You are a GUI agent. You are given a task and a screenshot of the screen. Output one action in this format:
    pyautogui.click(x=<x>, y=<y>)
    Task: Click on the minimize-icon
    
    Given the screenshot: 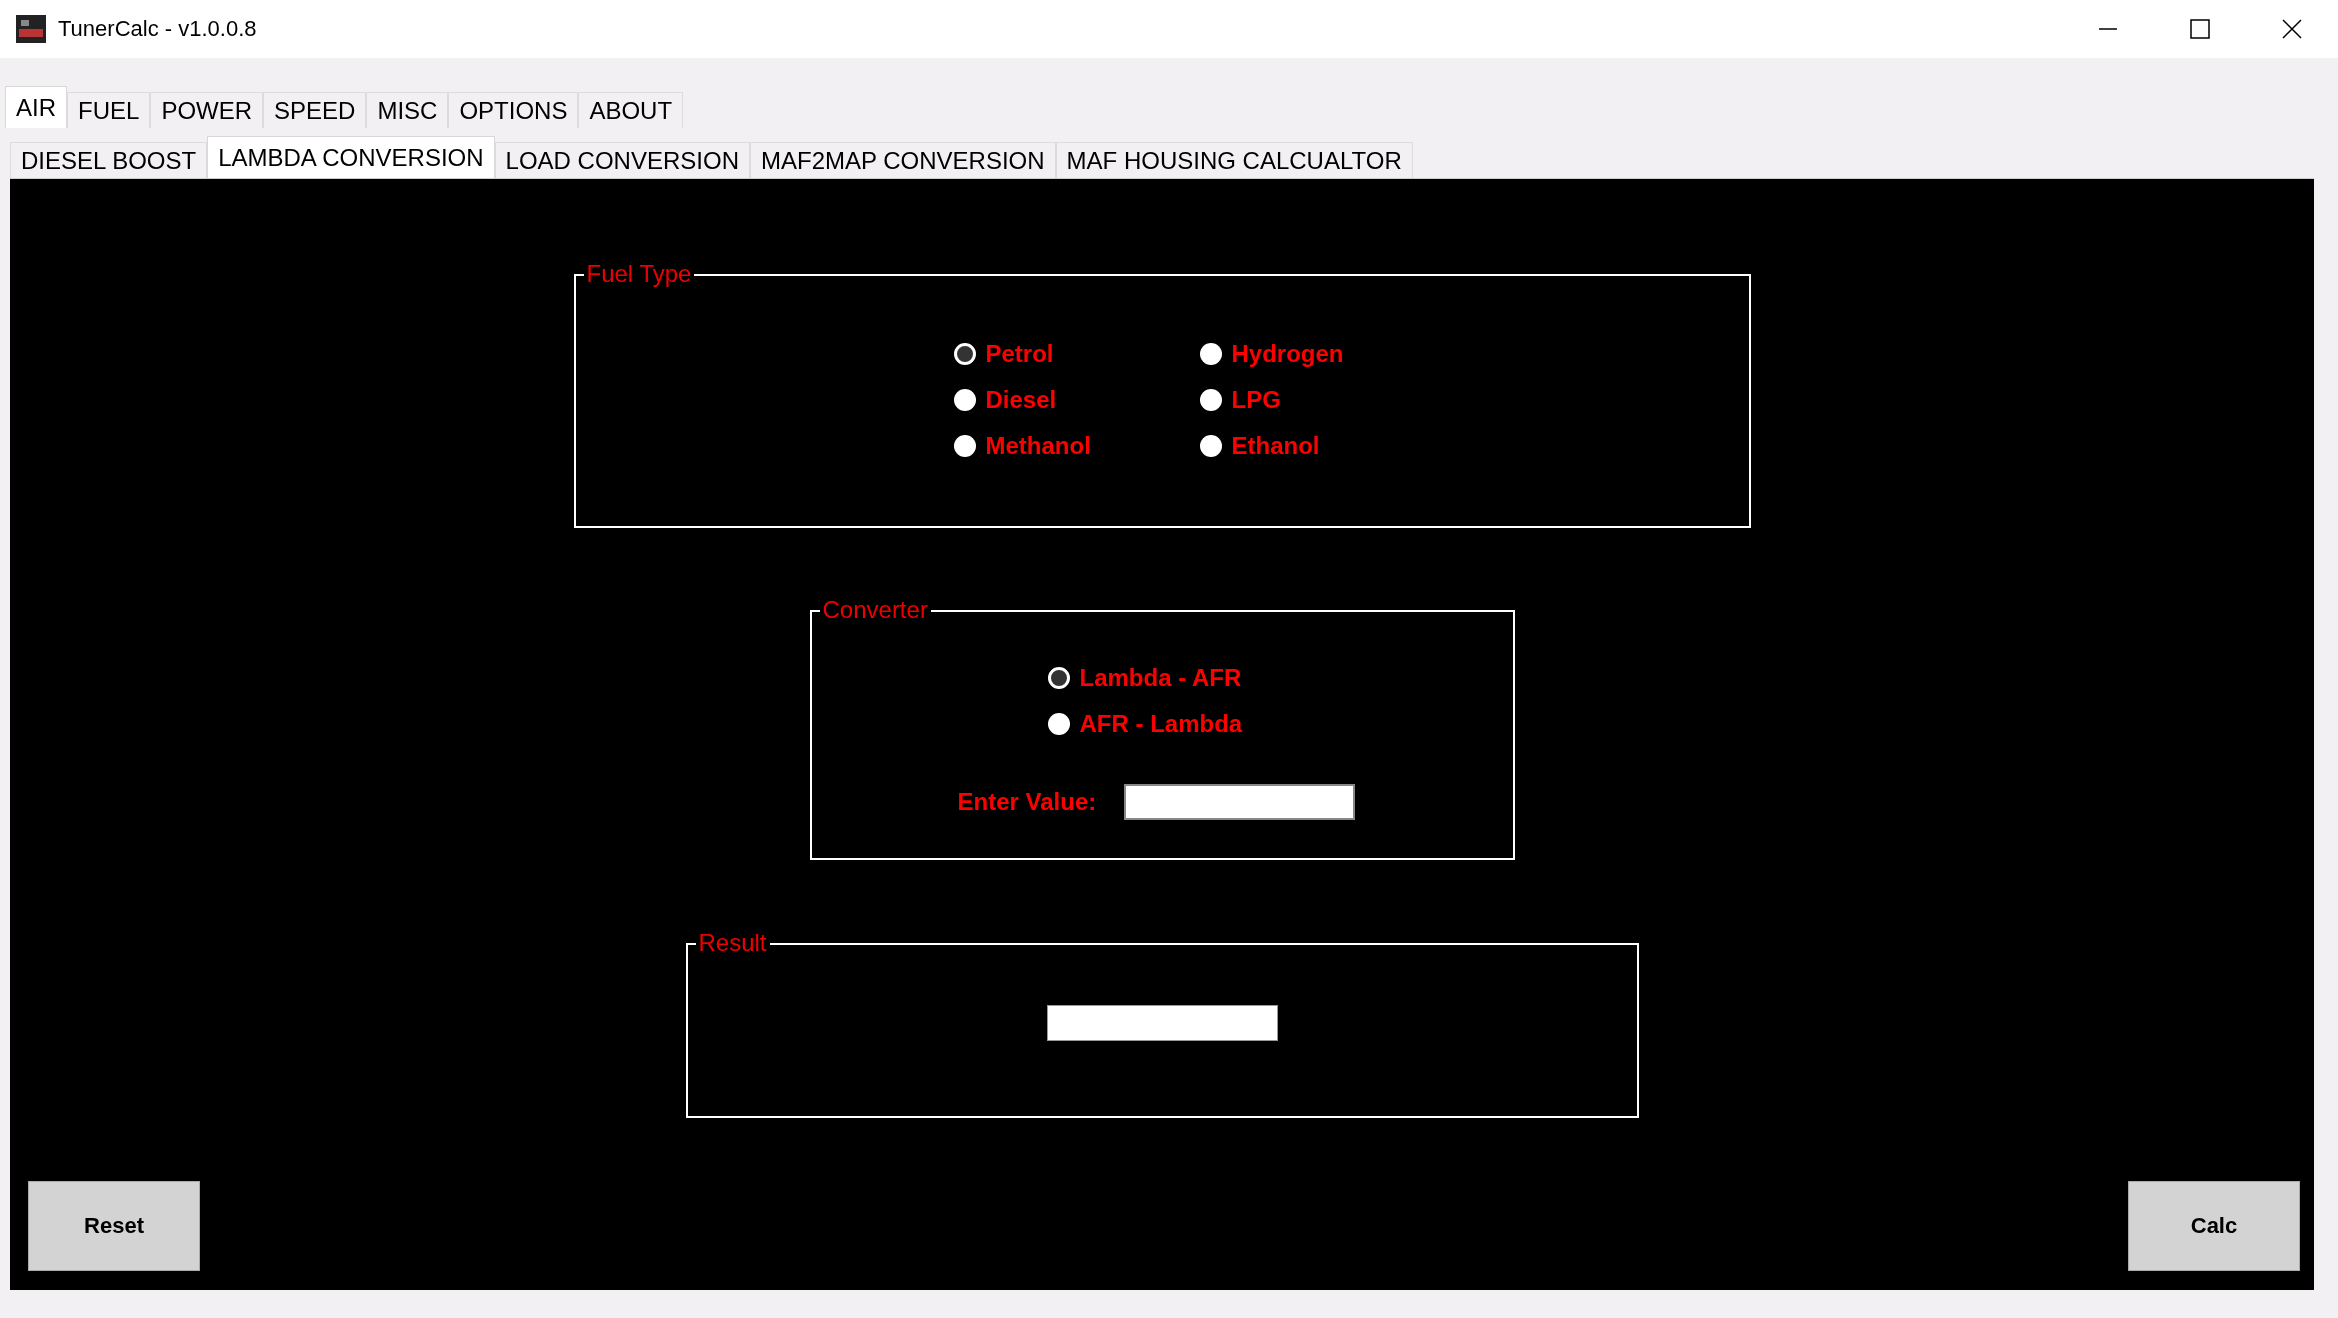 What is the action you would take?
    pyautogui.click(x=2108, y=29)
    